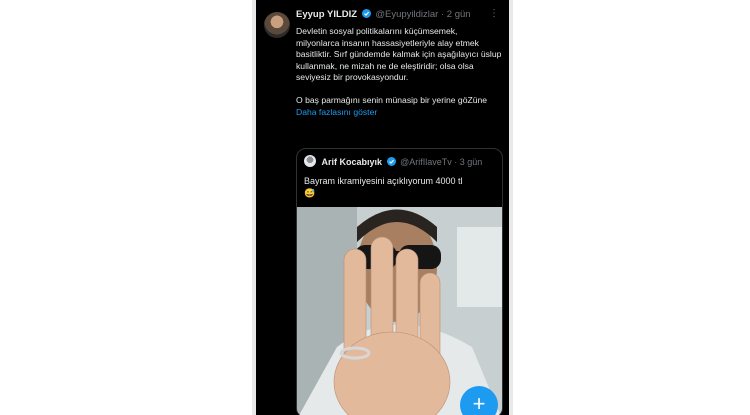 The width and height of the screenshot is (750, 415). I want to click on more-options-icon: ⋮, so click(494, 13).